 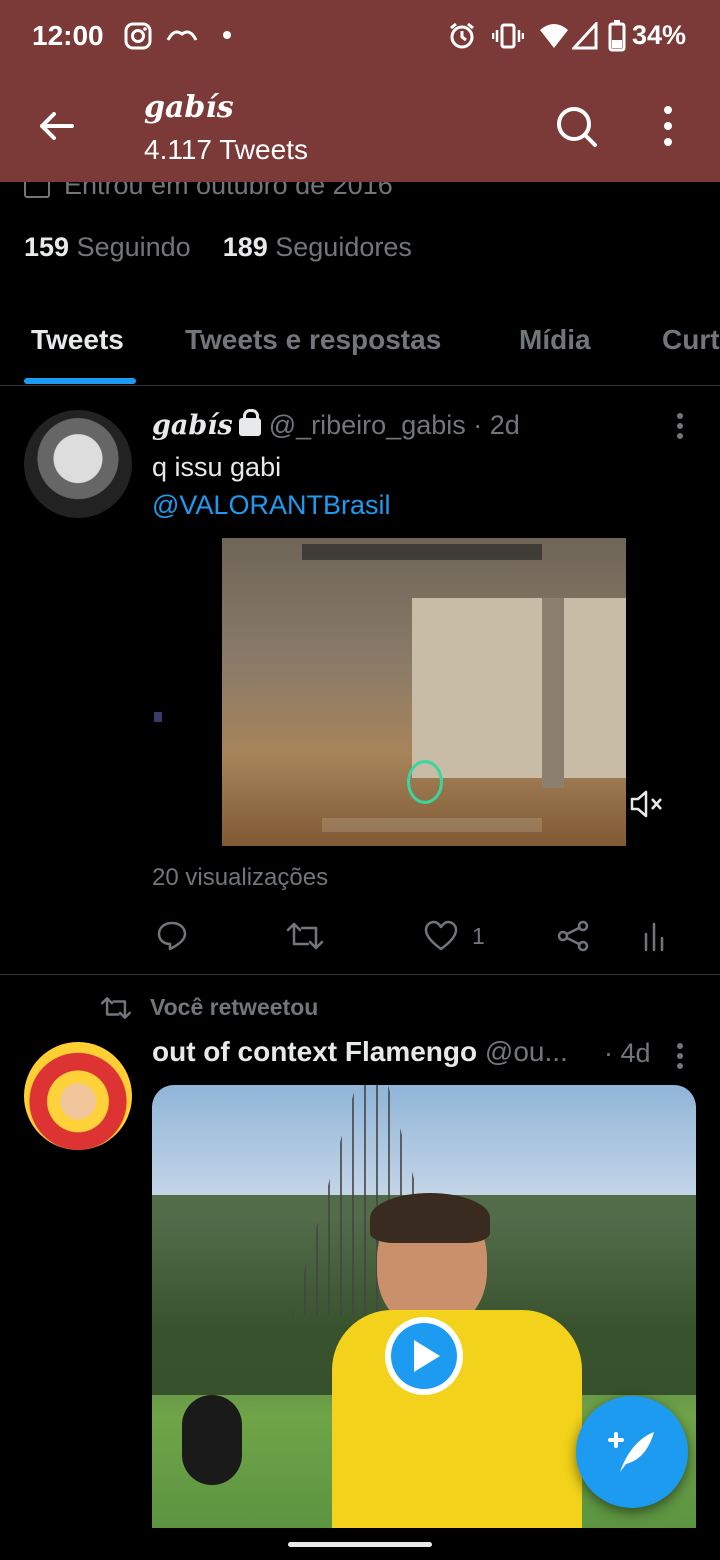 What do you see at coordinates (226, 149) in the screenshot?
I see `header-tweet-count: 4.117 Tweets` at bounding box center [226, 149].